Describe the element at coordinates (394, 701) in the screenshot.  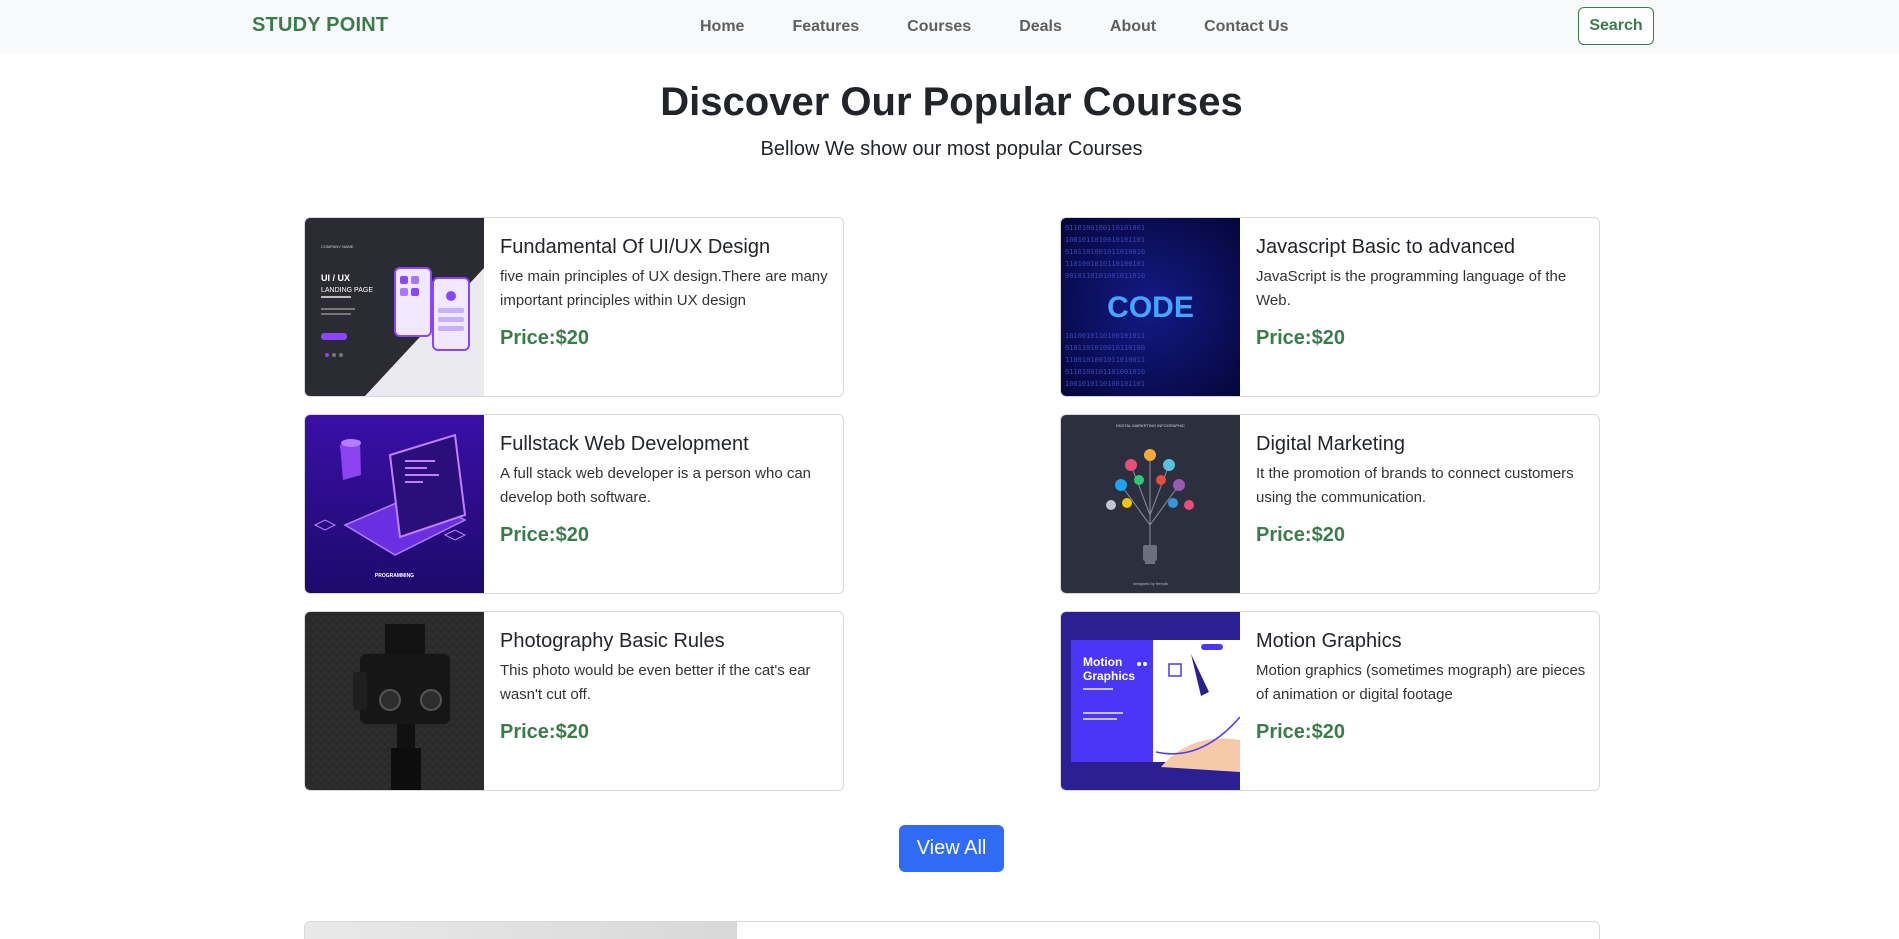
I see `camera-on-tripod-thumbnail` at that location.